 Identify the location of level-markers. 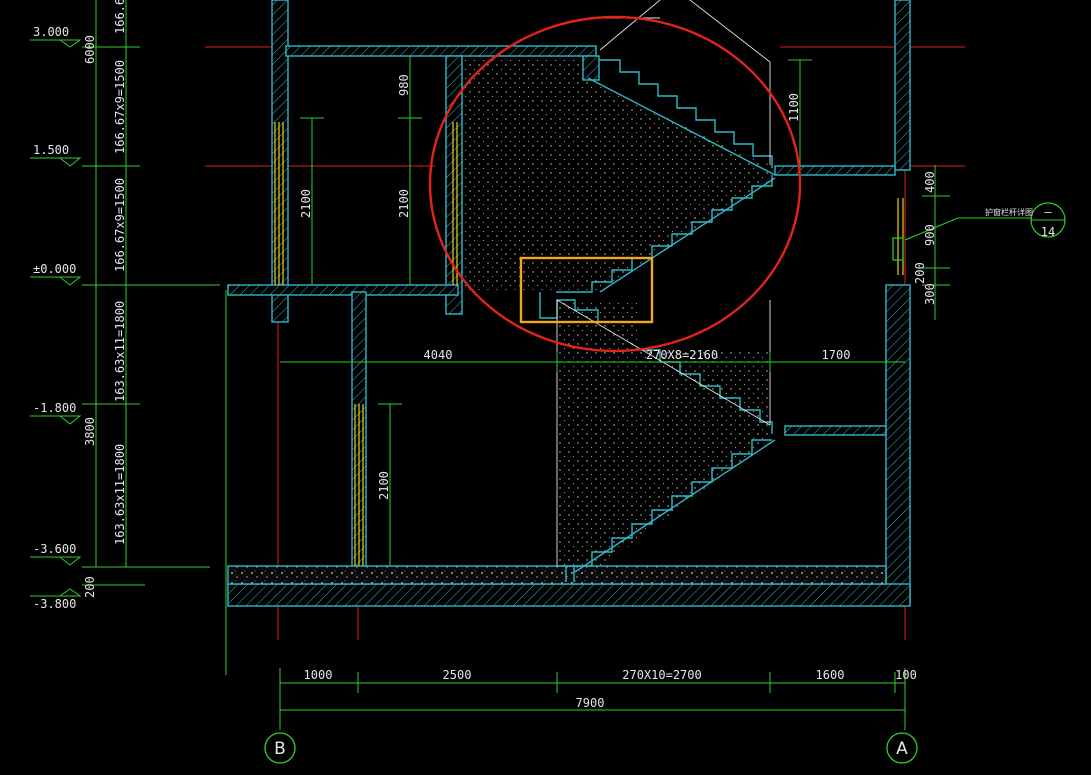
(56, 318).